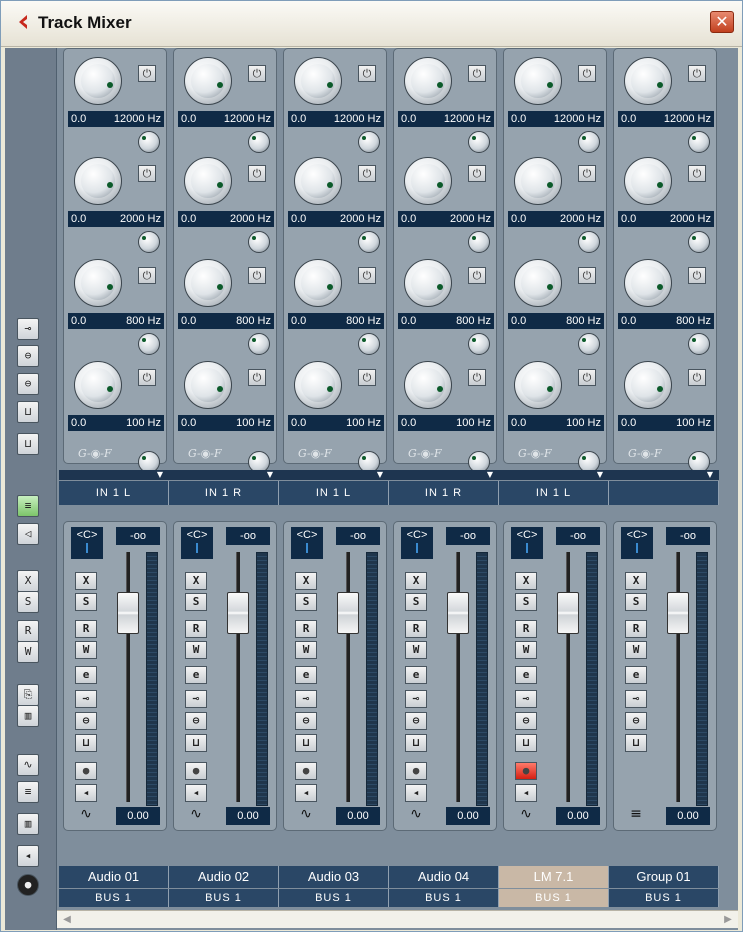 The image size is (743, 932). Describe the element at coordinates (334, 877) in the screenshot. I see `channel-name-label: Audio 03` at that location.